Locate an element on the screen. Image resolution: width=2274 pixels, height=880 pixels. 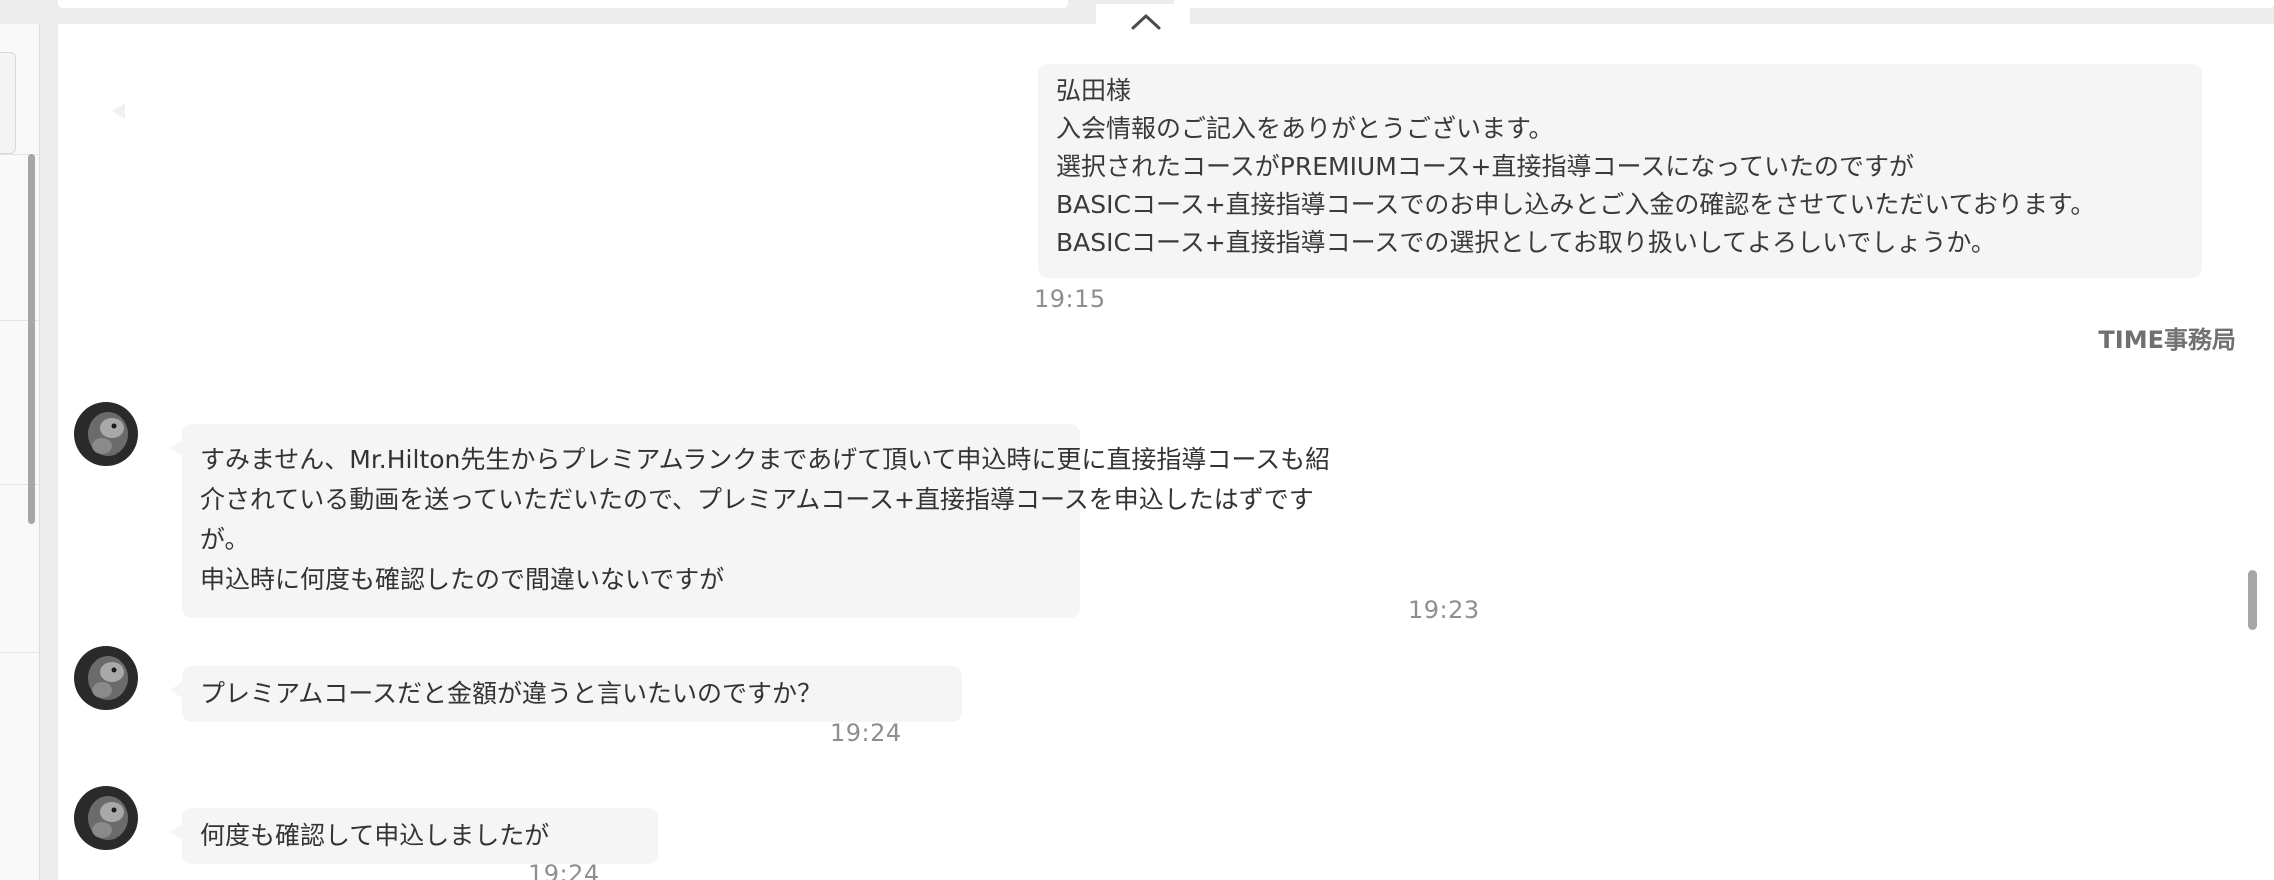
message-line: 入会情報のご記入をありがとうございます。 is located at coordinates (1305, 128).